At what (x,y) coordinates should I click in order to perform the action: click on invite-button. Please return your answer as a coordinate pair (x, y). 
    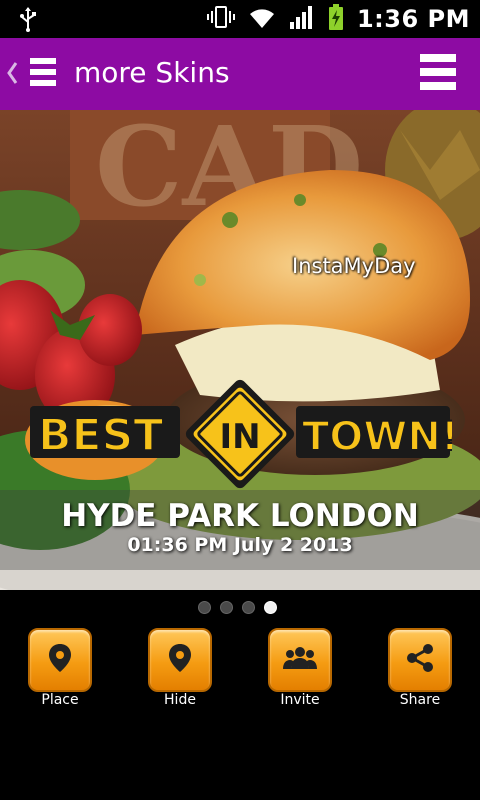
    Looking at the image, I should click on (300, 660).